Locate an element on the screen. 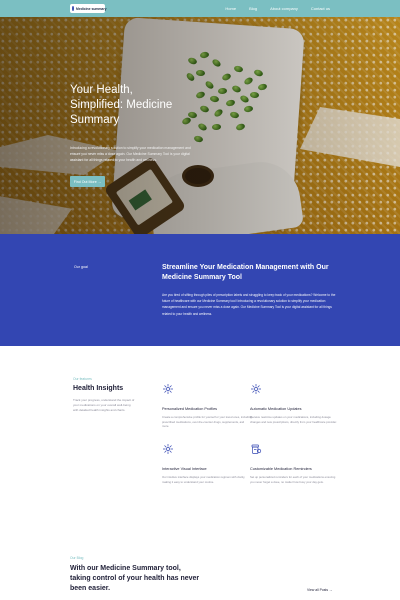 The image size is (400, 600). feature-title: Interactive Visual Interface is located at coordinates (184, 469).